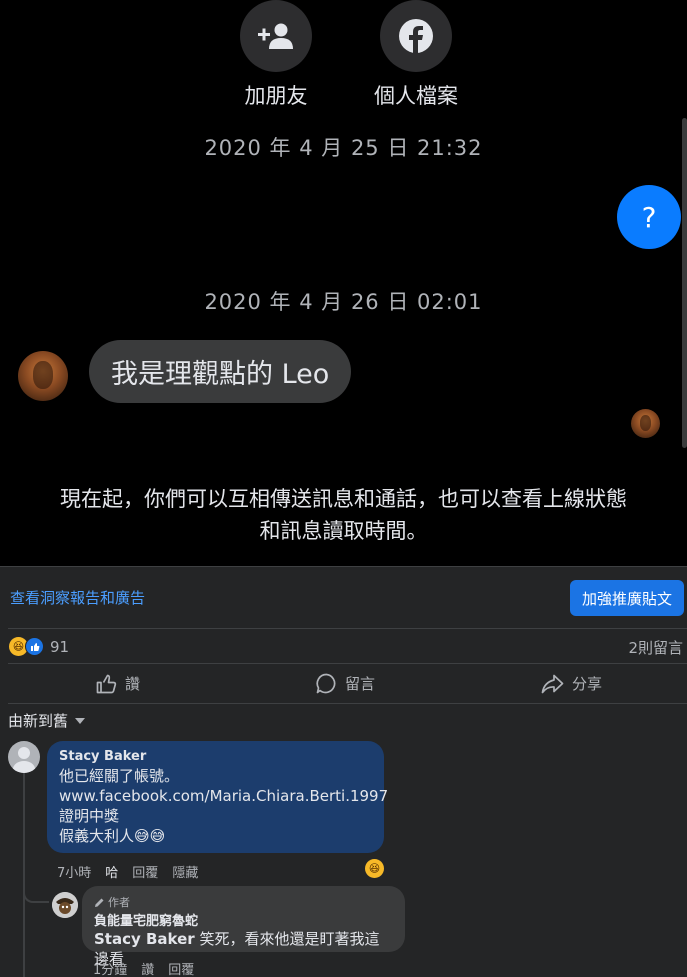 This screenshot has width=687, height=977. Describe the element at coordinates (43, 376) in the screenshot. I see `sender-avatar` at that location.